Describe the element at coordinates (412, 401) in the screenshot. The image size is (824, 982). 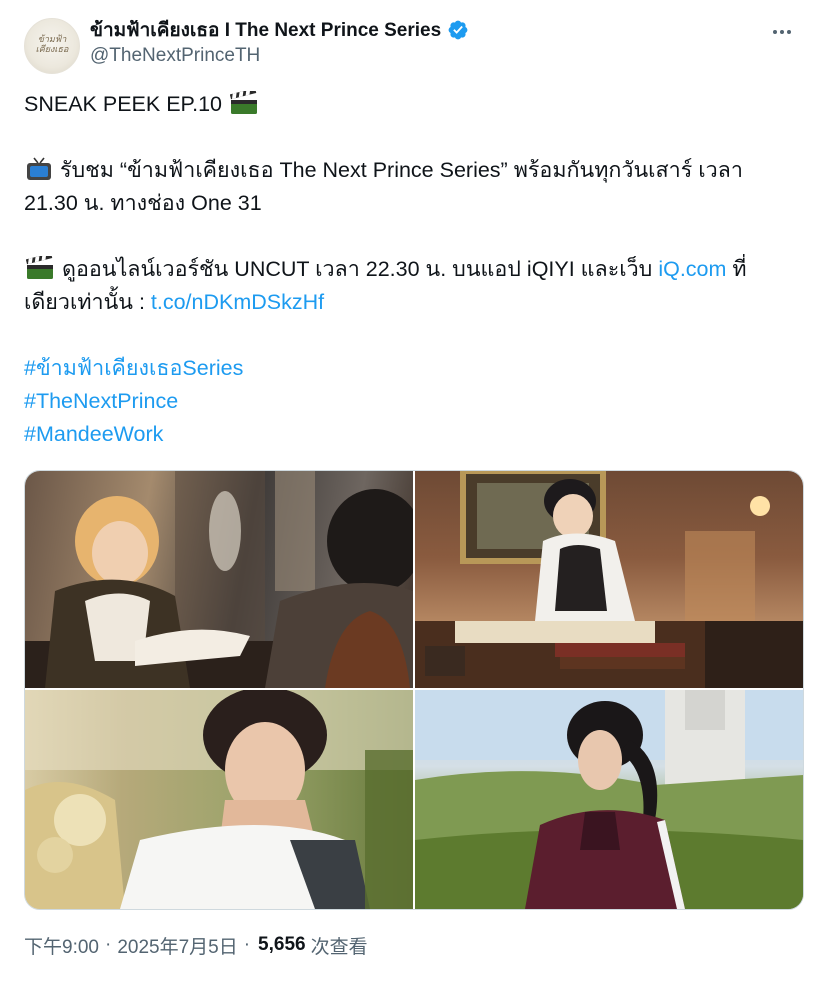
I see `hashtag-link: #TheNextPrince` at that location.